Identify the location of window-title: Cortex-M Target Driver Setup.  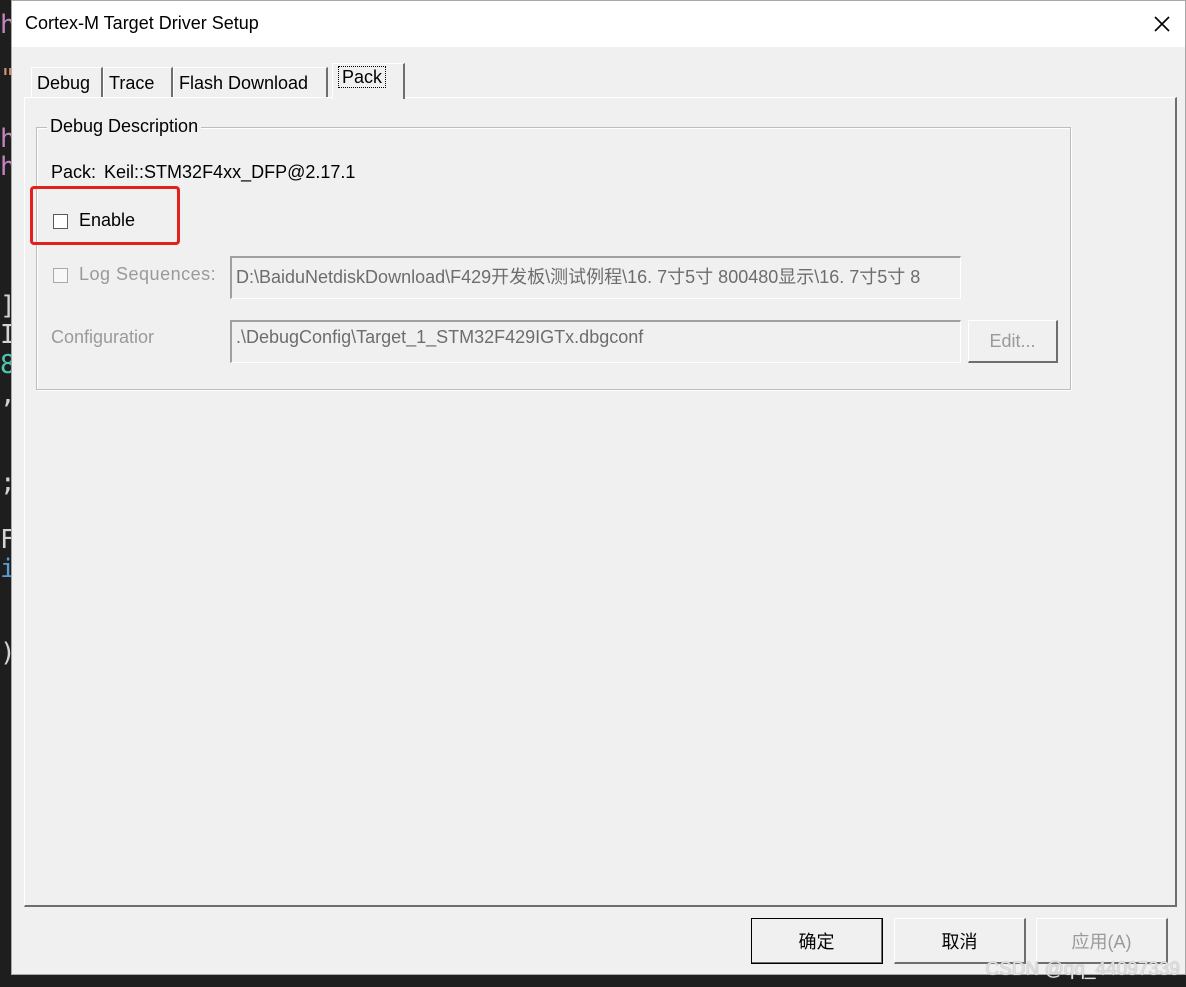
(142, 23).